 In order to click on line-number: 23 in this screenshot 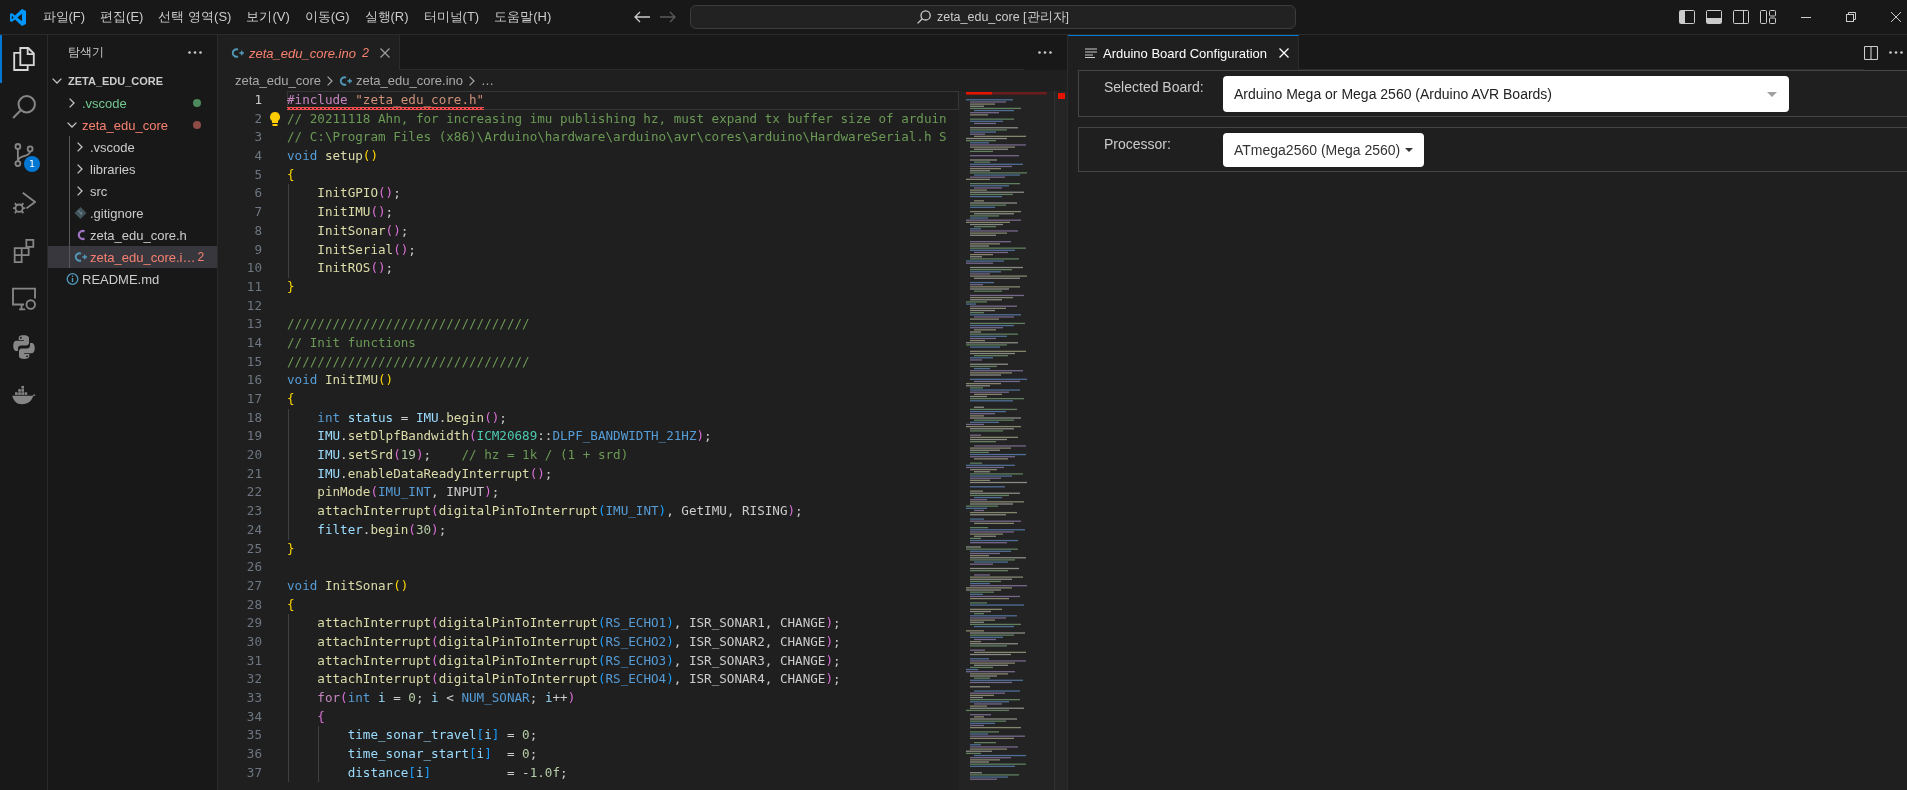, I will do `click(253, 511)`.